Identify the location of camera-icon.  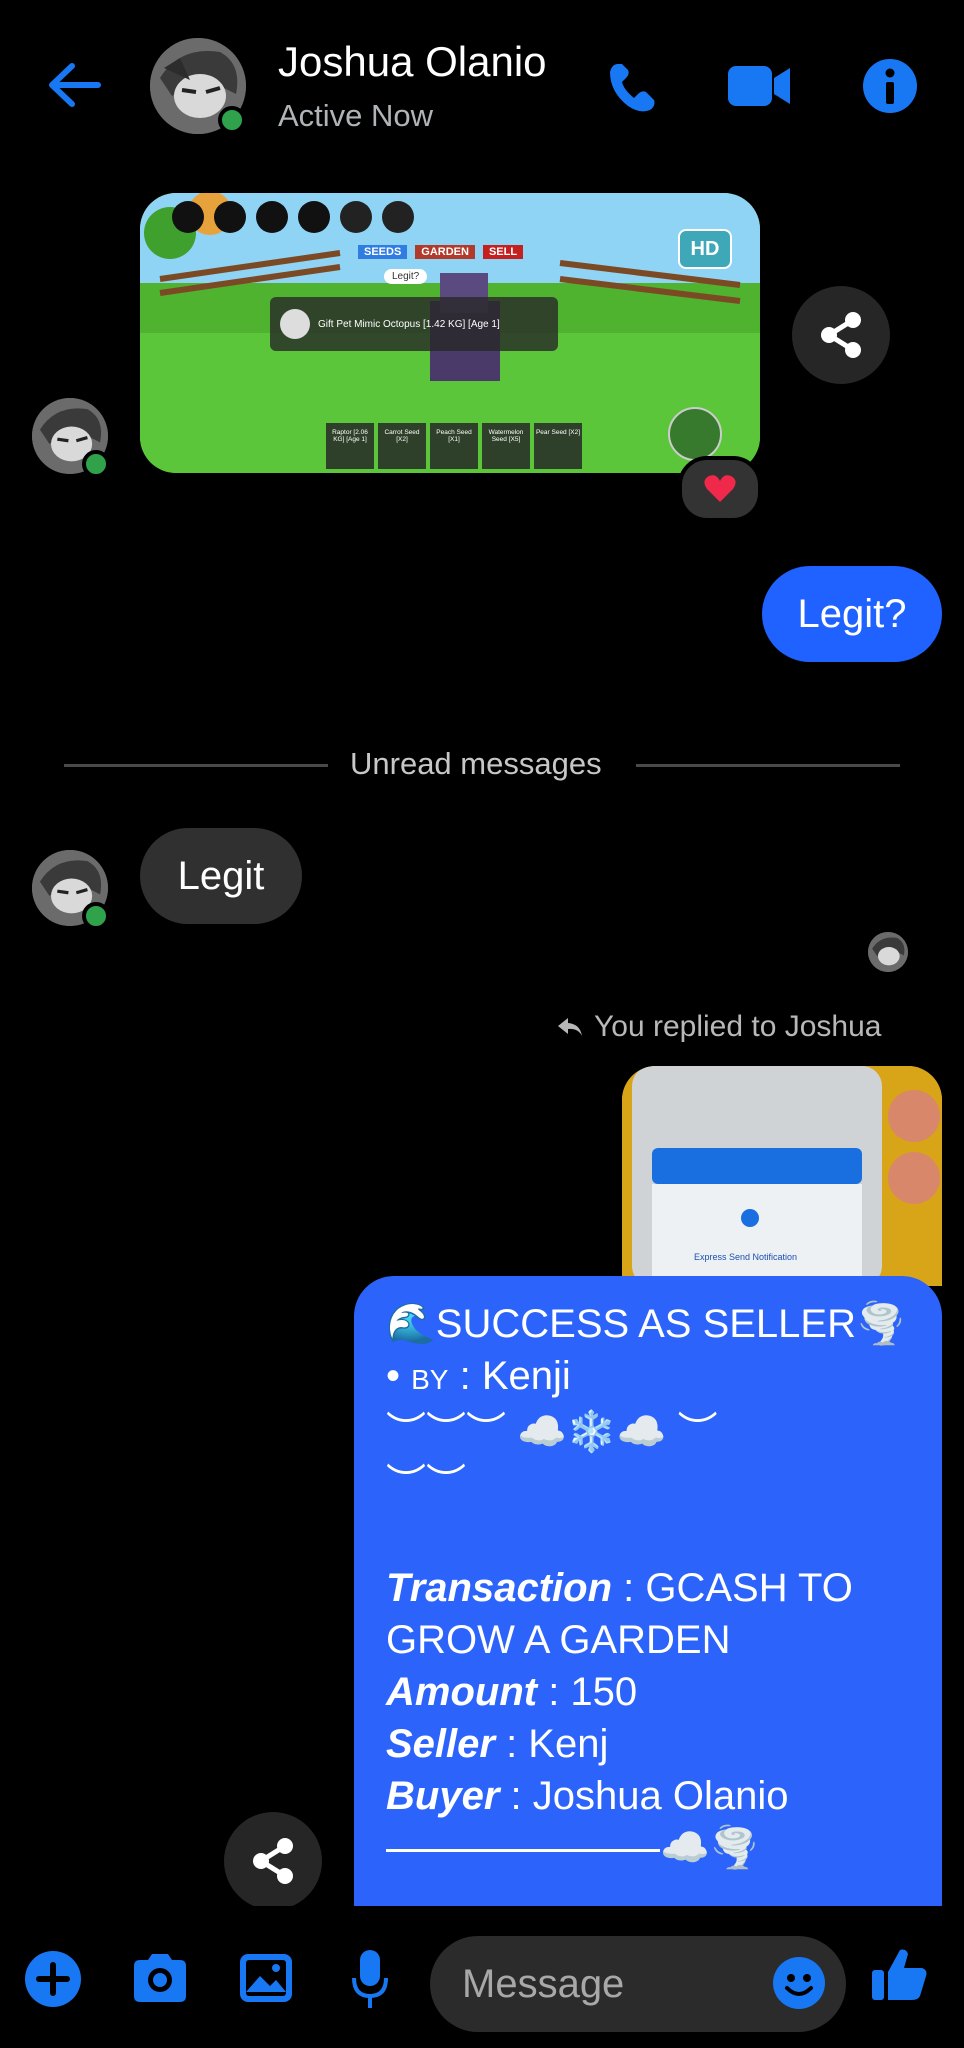
(160, 1978).